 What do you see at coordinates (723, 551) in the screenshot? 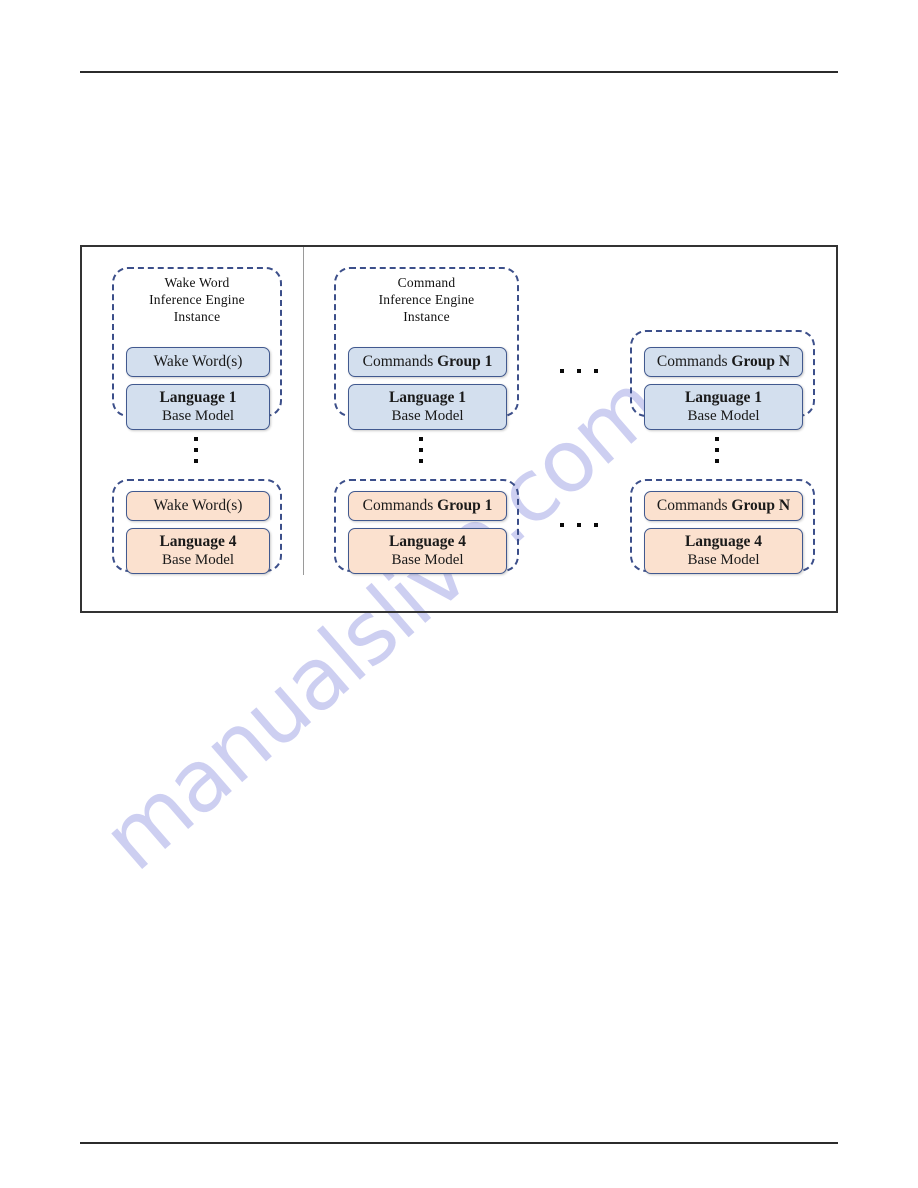
I see `base-model-box-cmdn-bottom: Language 4 Base Model` at bounding box center [723, 551].